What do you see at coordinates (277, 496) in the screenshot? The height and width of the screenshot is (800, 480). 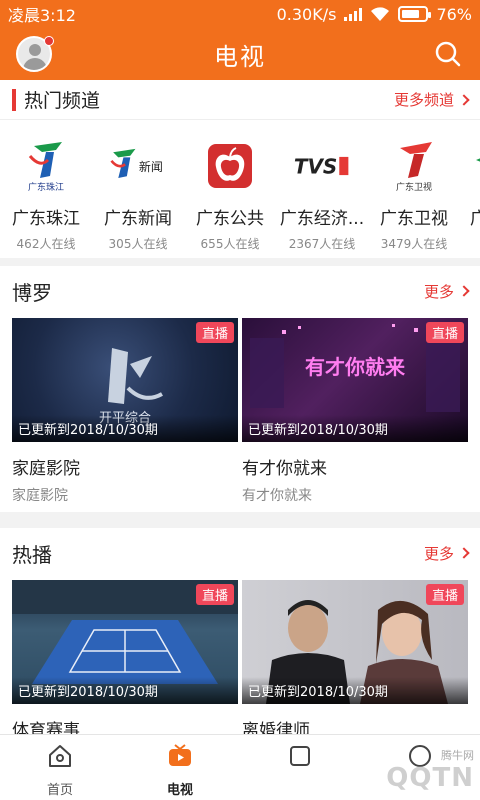 I see `card-subtitle: 有才你就来` at bounding box center [277, 496].